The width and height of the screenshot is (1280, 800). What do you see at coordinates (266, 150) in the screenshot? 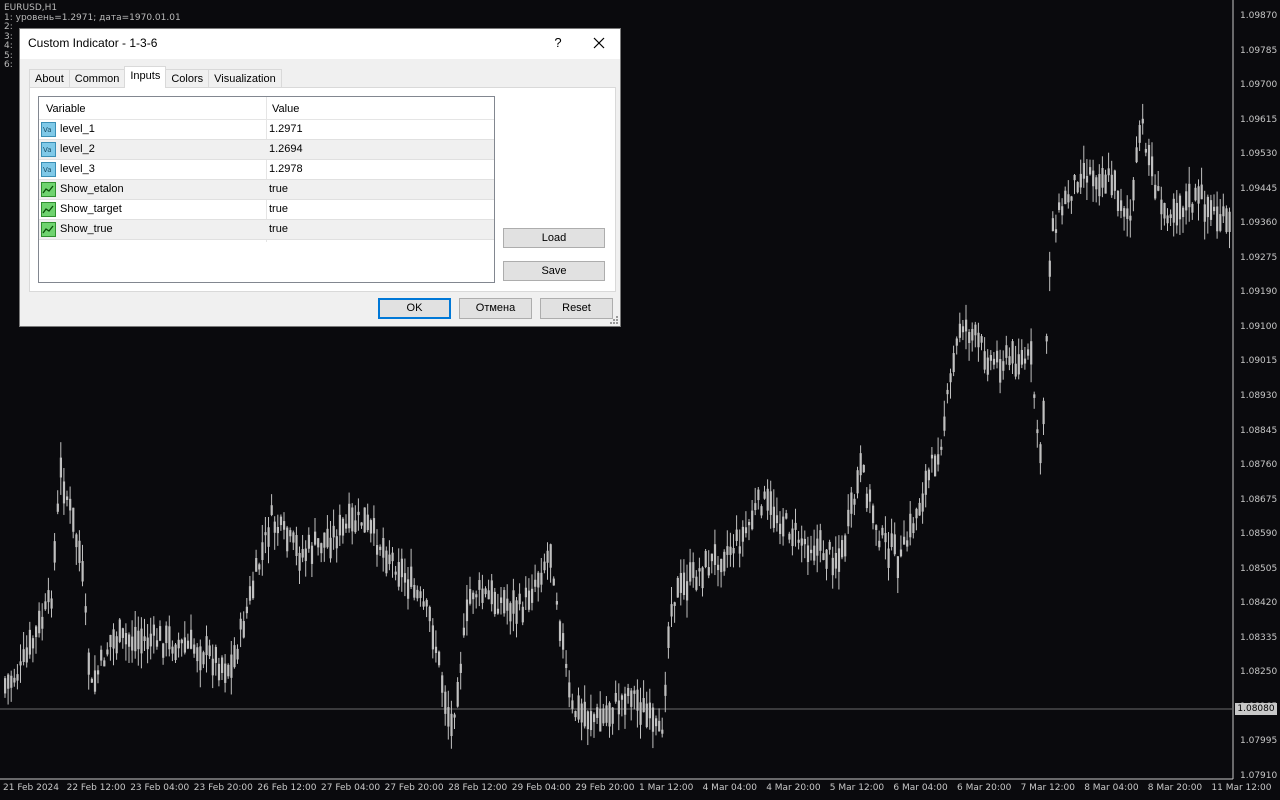
I see `table-row: Va level_2 1.2694` at bounding box center [266, 150].